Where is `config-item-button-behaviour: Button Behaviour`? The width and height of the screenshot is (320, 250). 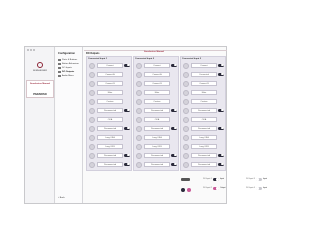 config-item-button-behaviour: Button Behaviour is located at coordinates (68, 64).